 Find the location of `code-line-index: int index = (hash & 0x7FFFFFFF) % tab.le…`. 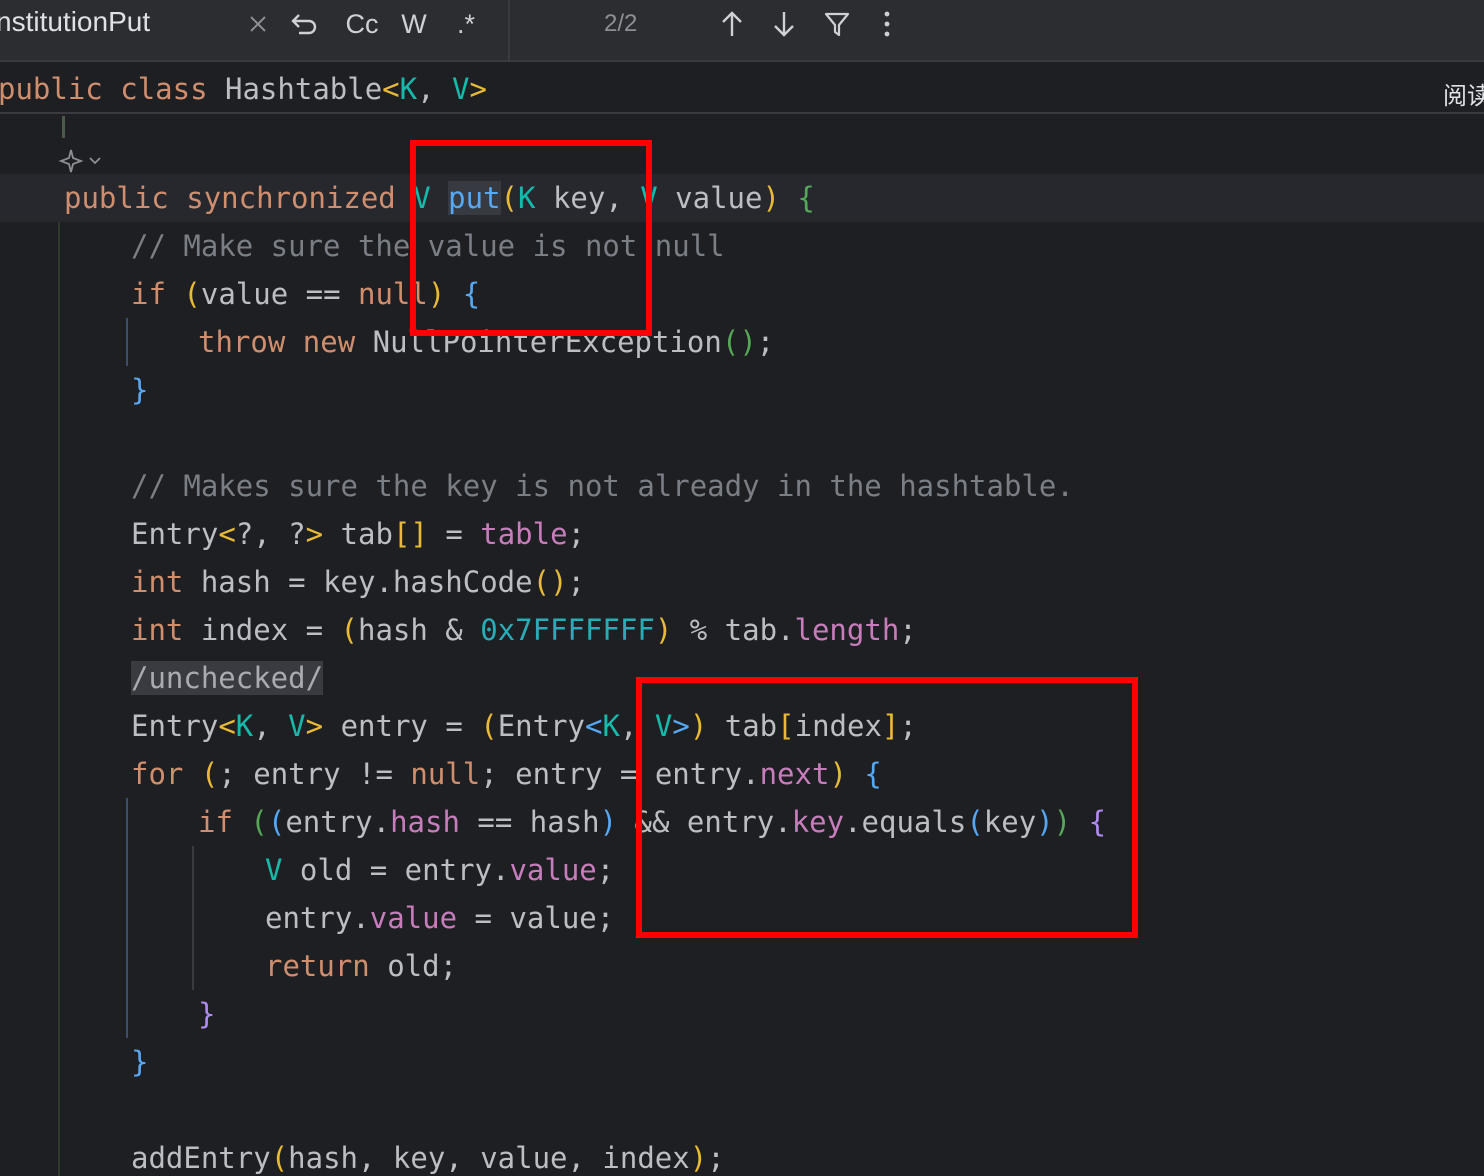

code-line-index: int index = (hash & 0x7FFFFFFF) % tab.le… is located at coordinates (524, 630).